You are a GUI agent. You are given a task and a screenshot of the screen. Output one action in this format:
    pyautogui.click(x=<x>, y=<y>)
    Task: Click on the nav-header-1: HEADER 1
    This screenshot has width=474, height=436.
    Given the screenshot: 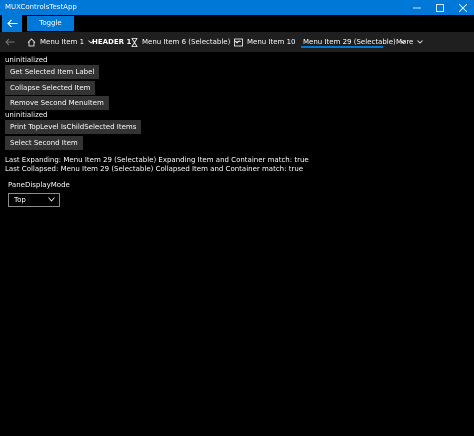 What is the action you would take?
    pyautogui.click(x=111, y=42)
    